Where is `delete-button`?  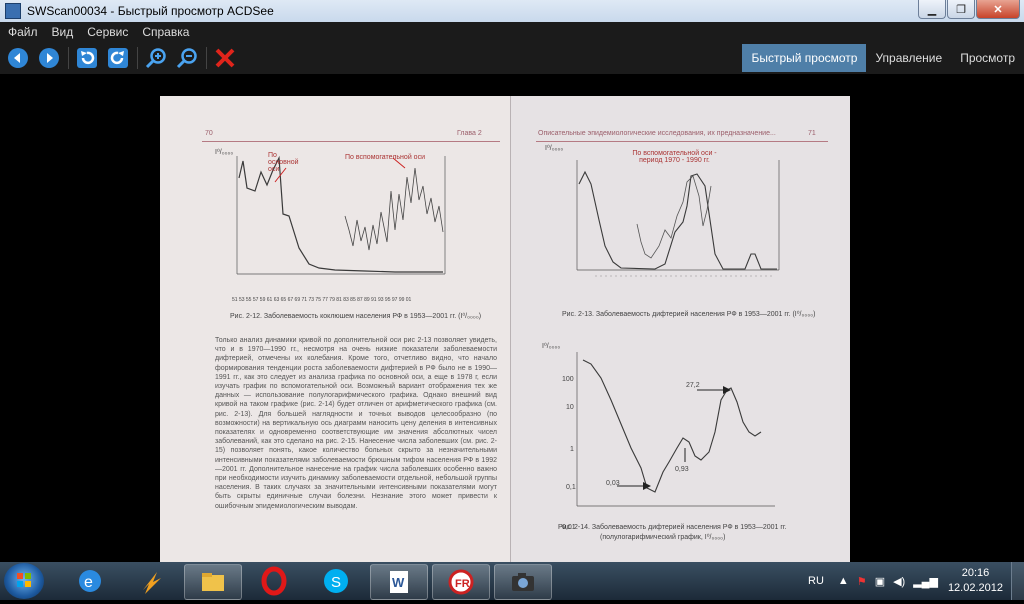
delete-button is located at coordinates (225, 58).